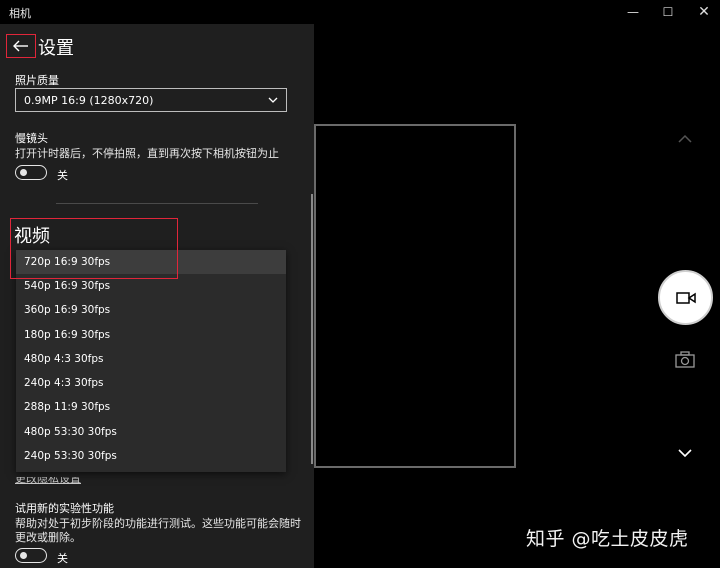 Image resolution: width=720 pixels, height=568 pixels. Describe the element at coordinates (151, 407) in the screenshot. I see `dropdown-option: 288p 11:9 30fps` at that location.